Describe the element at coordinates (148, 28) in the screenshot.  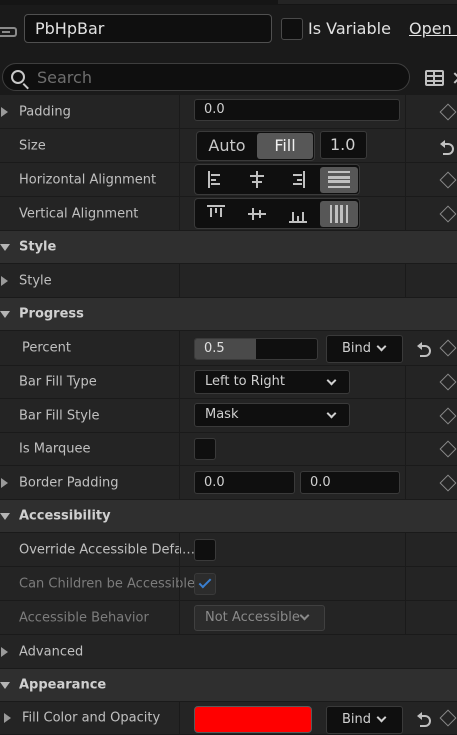
I see `widget-name-input: PbHpBar` at that location.